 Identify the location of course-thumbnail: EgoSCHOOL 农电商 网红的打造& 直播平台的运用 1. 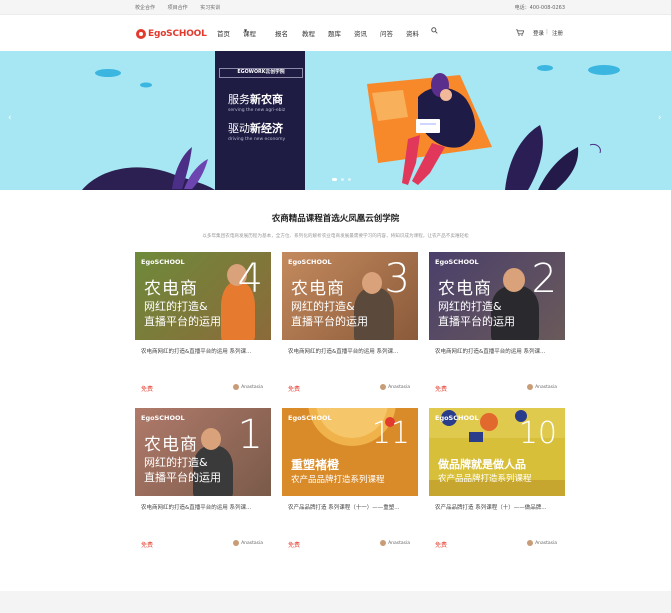
(203, 452).